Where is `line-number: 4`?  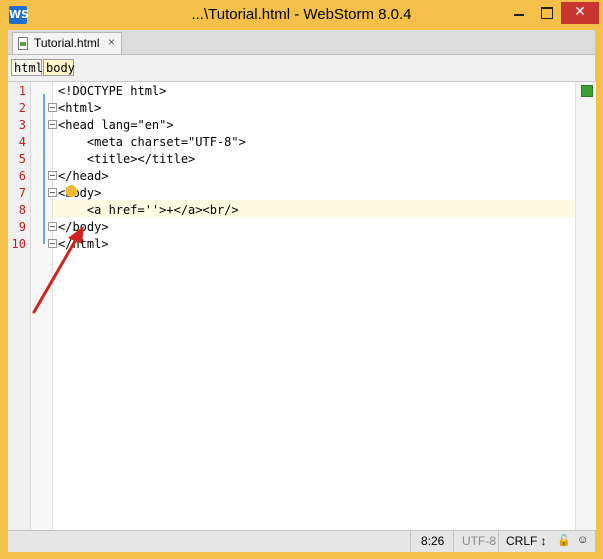
line-number: 4 is located at coordinates (22, 142).